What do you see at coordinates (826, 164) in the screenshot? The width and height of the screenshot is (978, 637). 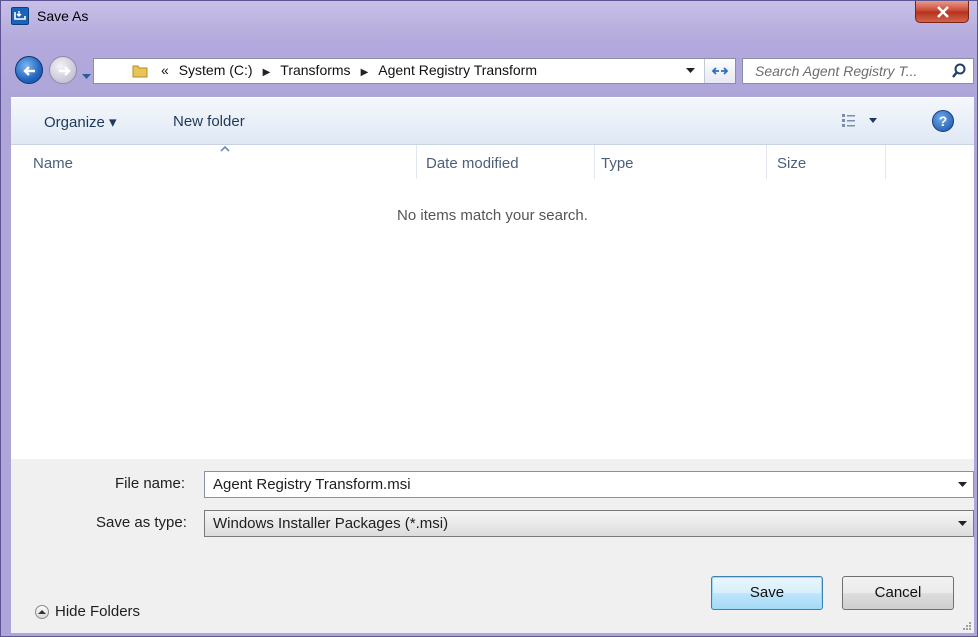 I see `column-header-size: Size` at bounding box center [826, 164].